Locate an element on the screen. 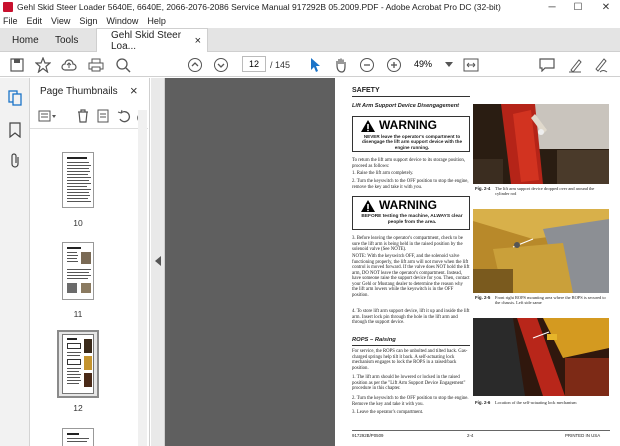 This screenshot has height=446, width=620. tab-close-button: × is located at coordinates (198, 41).